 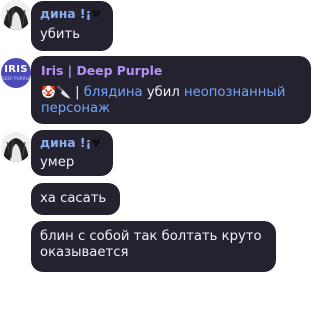 What do you see at coordinates (16, 69) in the screenshot?
I see `iris-logo: IRIS` at bounding box center [16, 69].